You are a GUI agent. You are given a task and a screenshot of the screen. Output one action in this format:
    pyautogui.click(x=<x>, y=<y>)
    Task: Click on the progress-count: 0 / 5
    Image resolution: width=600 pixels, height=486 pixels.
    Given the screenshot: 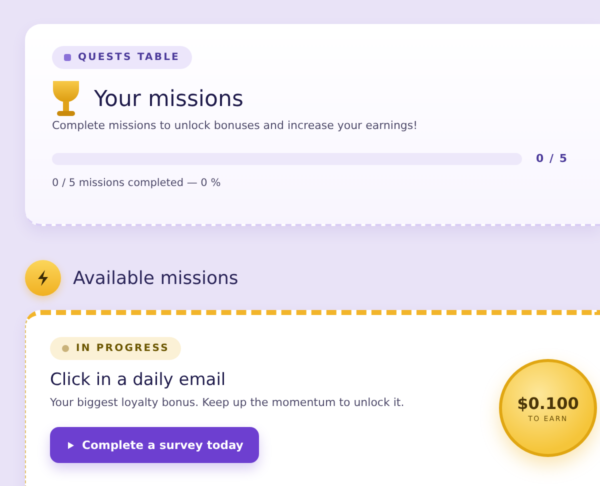 What is the action you would take?
    pyautogui.click(x=552, y=158)
    